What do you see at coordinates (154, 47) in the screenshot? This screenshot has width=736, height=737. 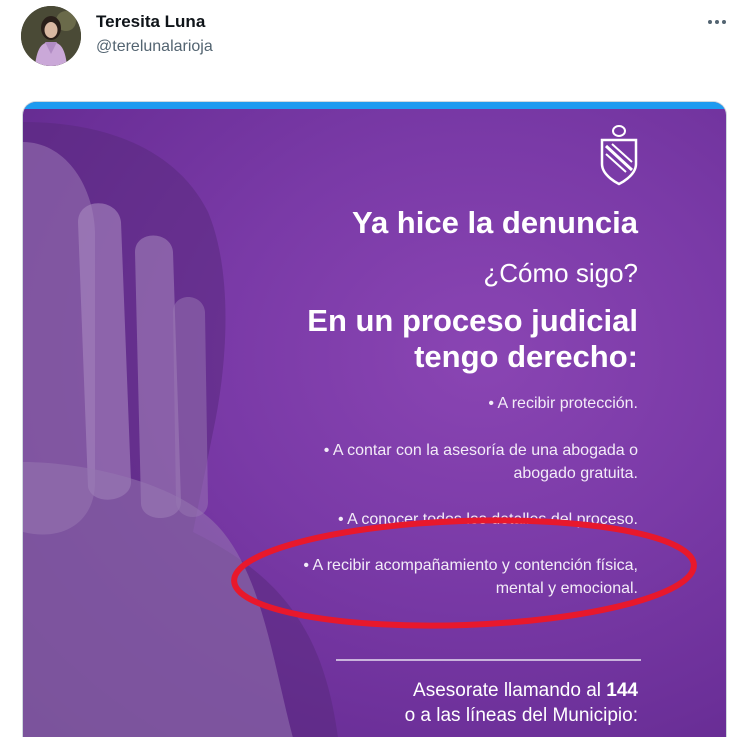 I see `user-handle: @terelunalarioja` at bounding box center [154, 47].